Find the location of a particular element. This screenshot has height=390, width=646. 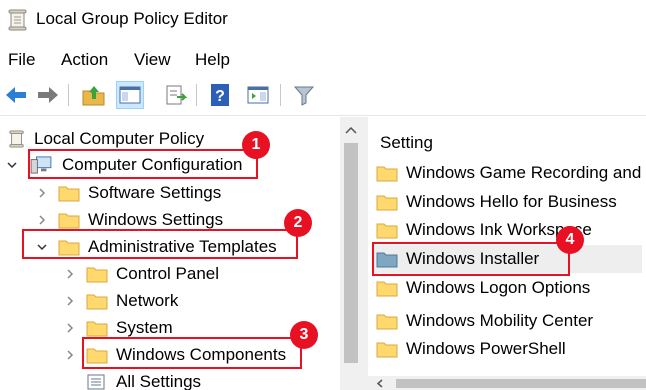

tree-item-local-computer-policy: Local Computer Policy is located at coordinates (106, 138).